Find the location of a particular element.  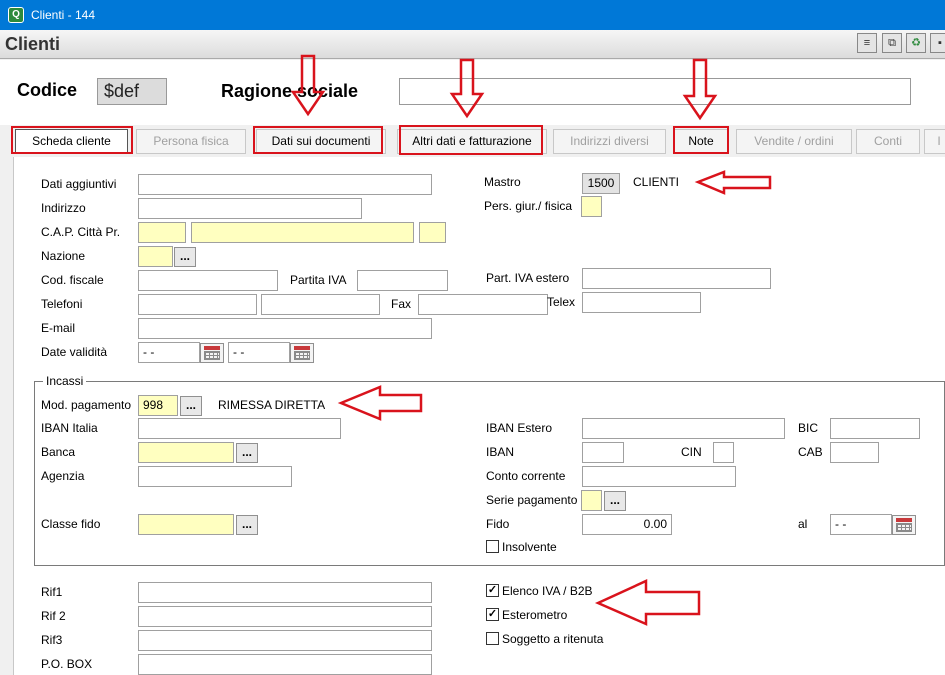

cin-field is located at coordinates (723, 452).